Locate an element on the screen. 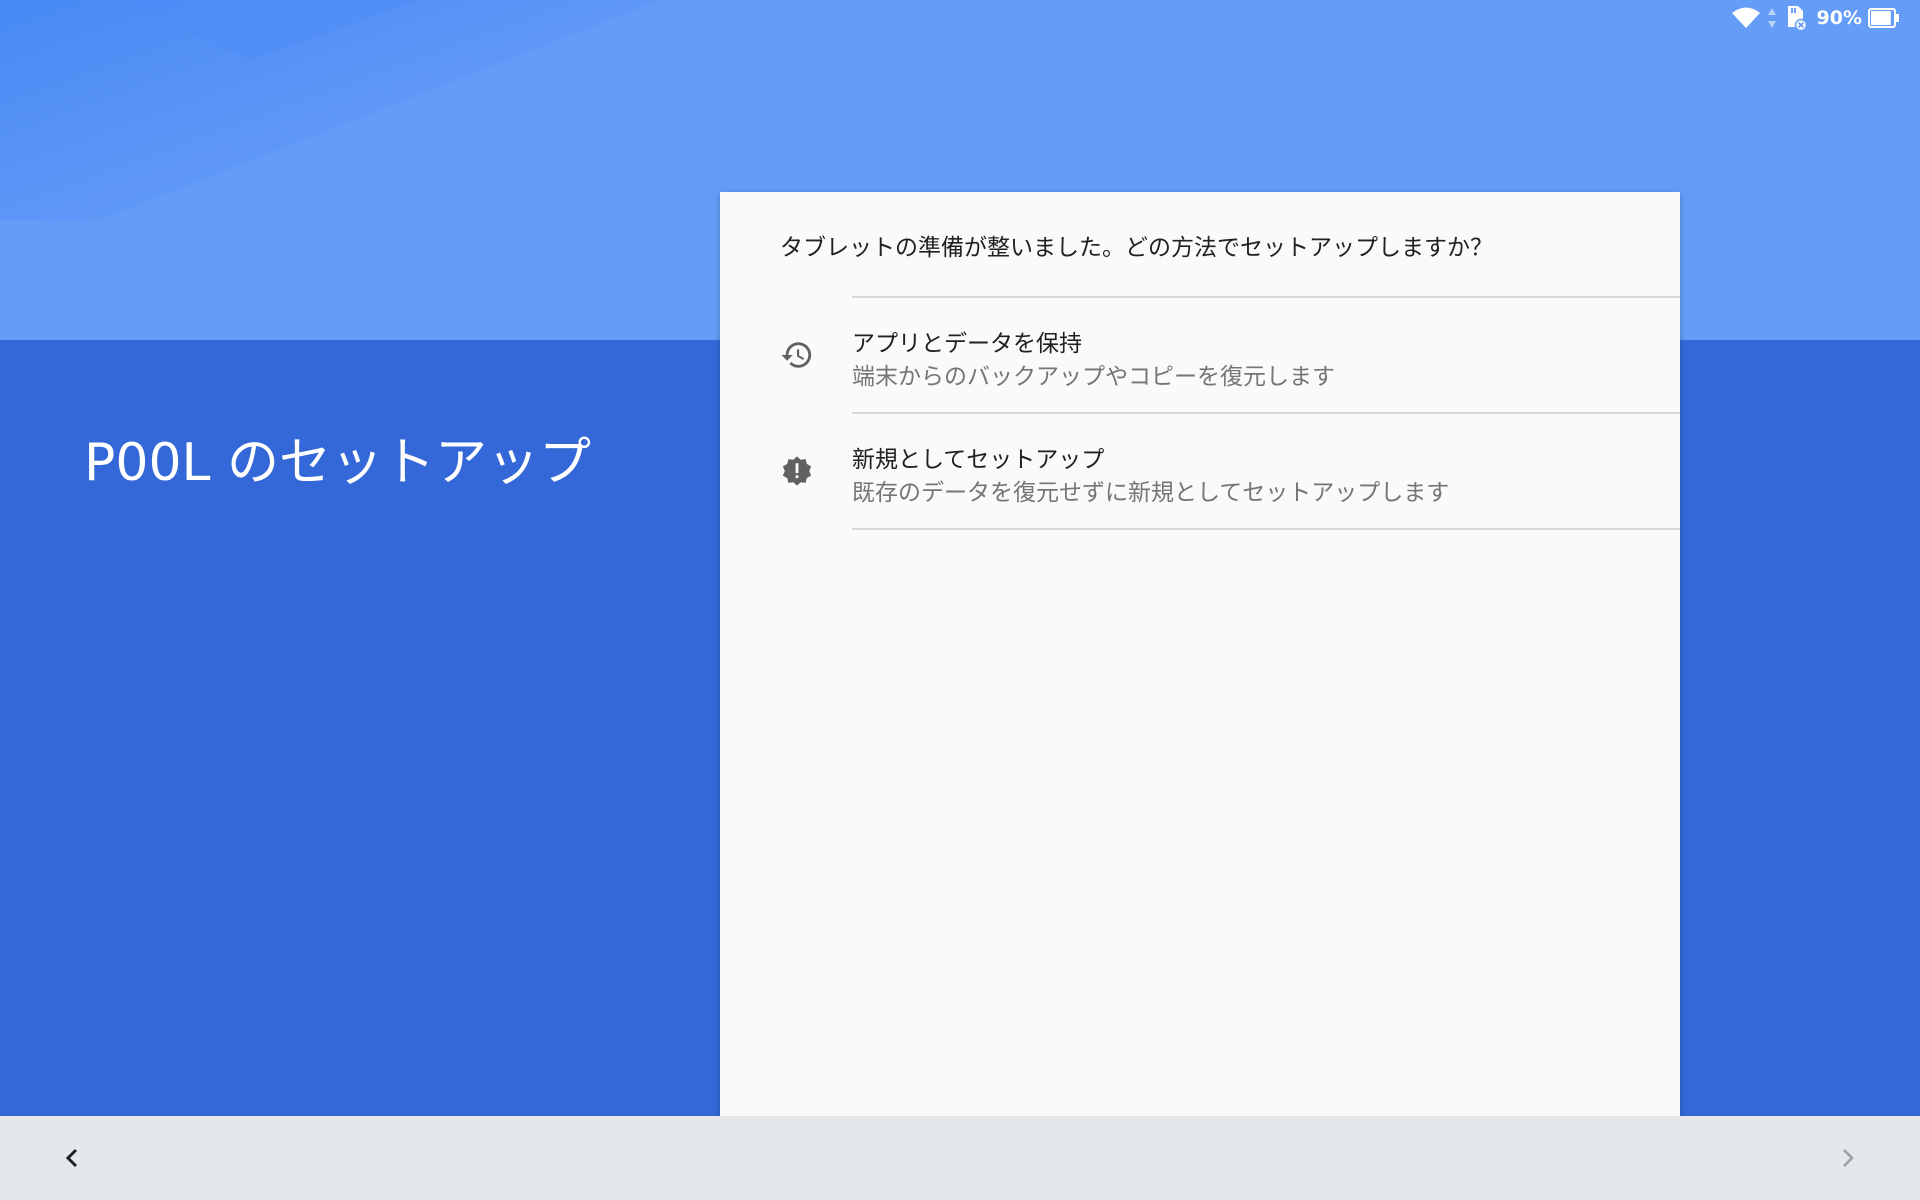 The height and width of the screenshot is (1200, 1920). restore-icon is located at coordinates (796, 355).